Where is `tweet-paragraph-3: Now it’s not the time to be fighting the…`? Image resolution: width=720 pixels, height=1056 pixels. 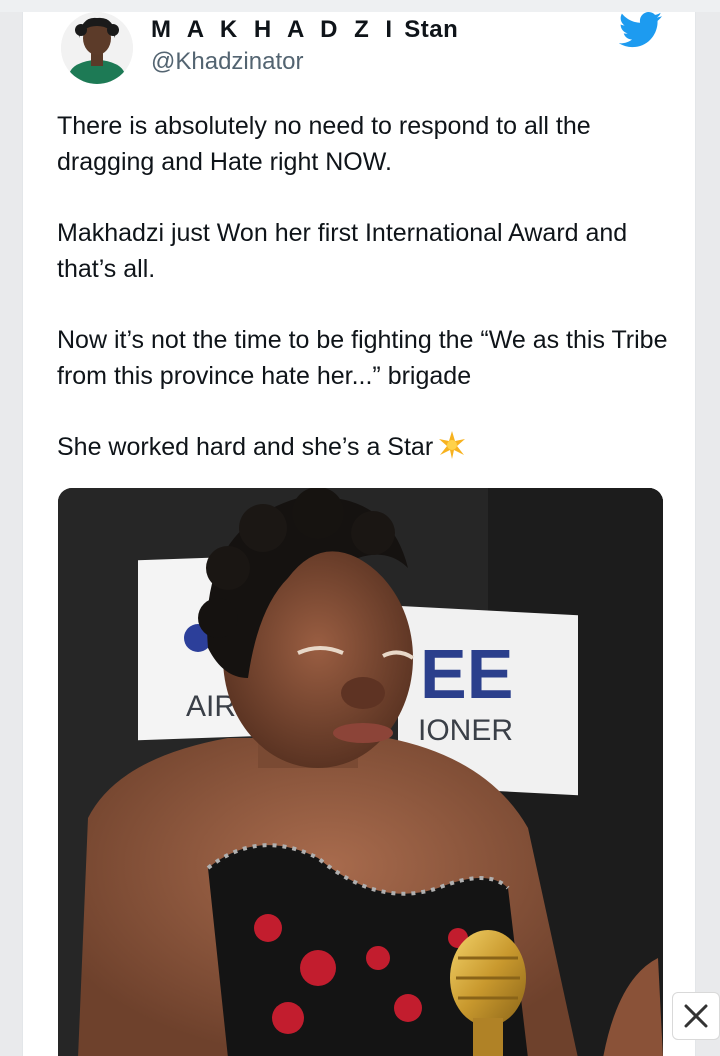 tweet-paragraph-3: Now it’s not the time to be fighting the… is located at coordinates (362, 358).